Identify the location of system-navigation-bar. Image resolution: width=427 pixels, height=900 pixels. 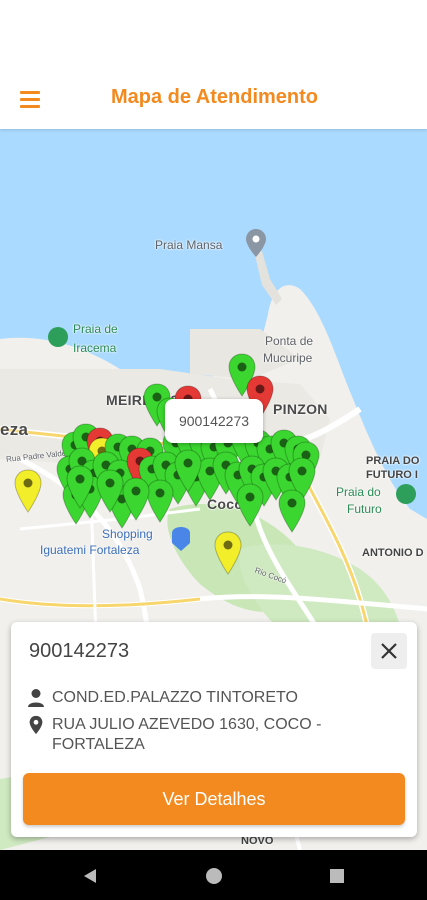
(213, 875).